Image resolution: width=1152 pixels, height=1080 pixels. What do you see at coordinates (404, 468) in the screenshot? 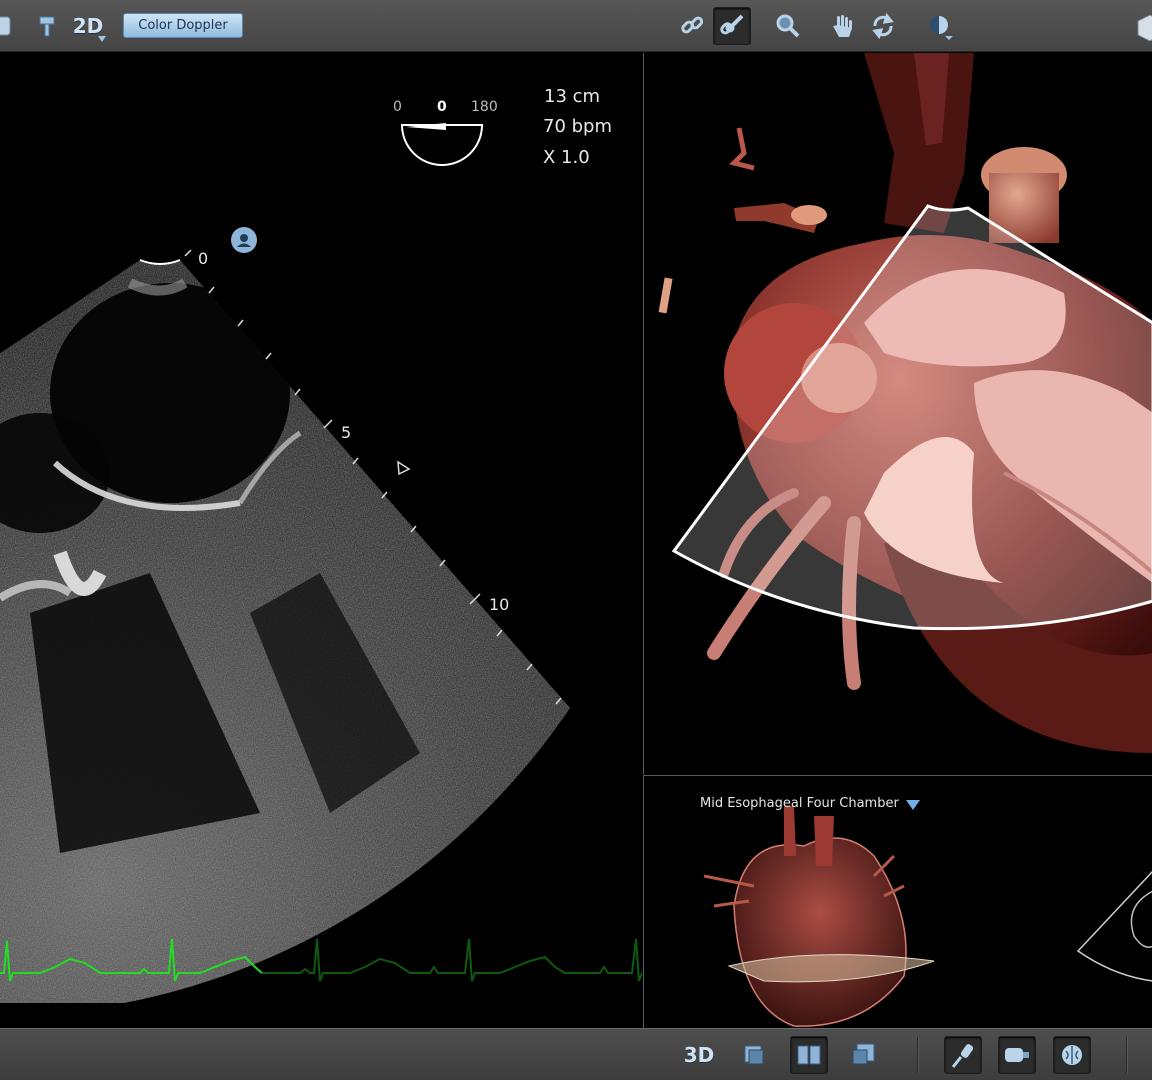
I see `focus-marker` at bounding box center [404, 468].